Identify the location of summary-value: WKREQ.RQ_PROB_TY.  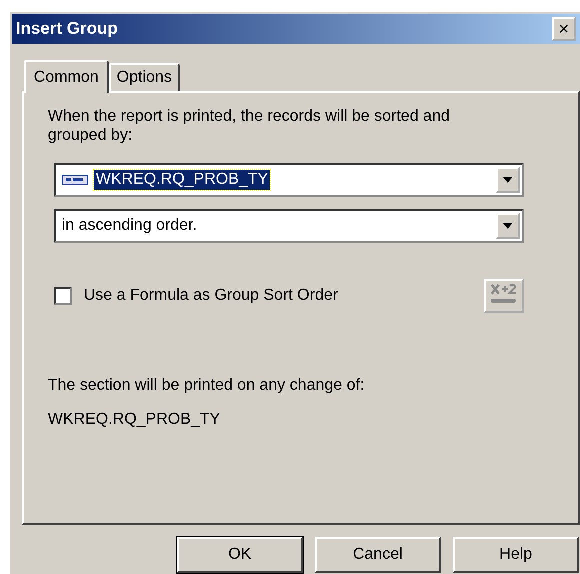
(135, 420).